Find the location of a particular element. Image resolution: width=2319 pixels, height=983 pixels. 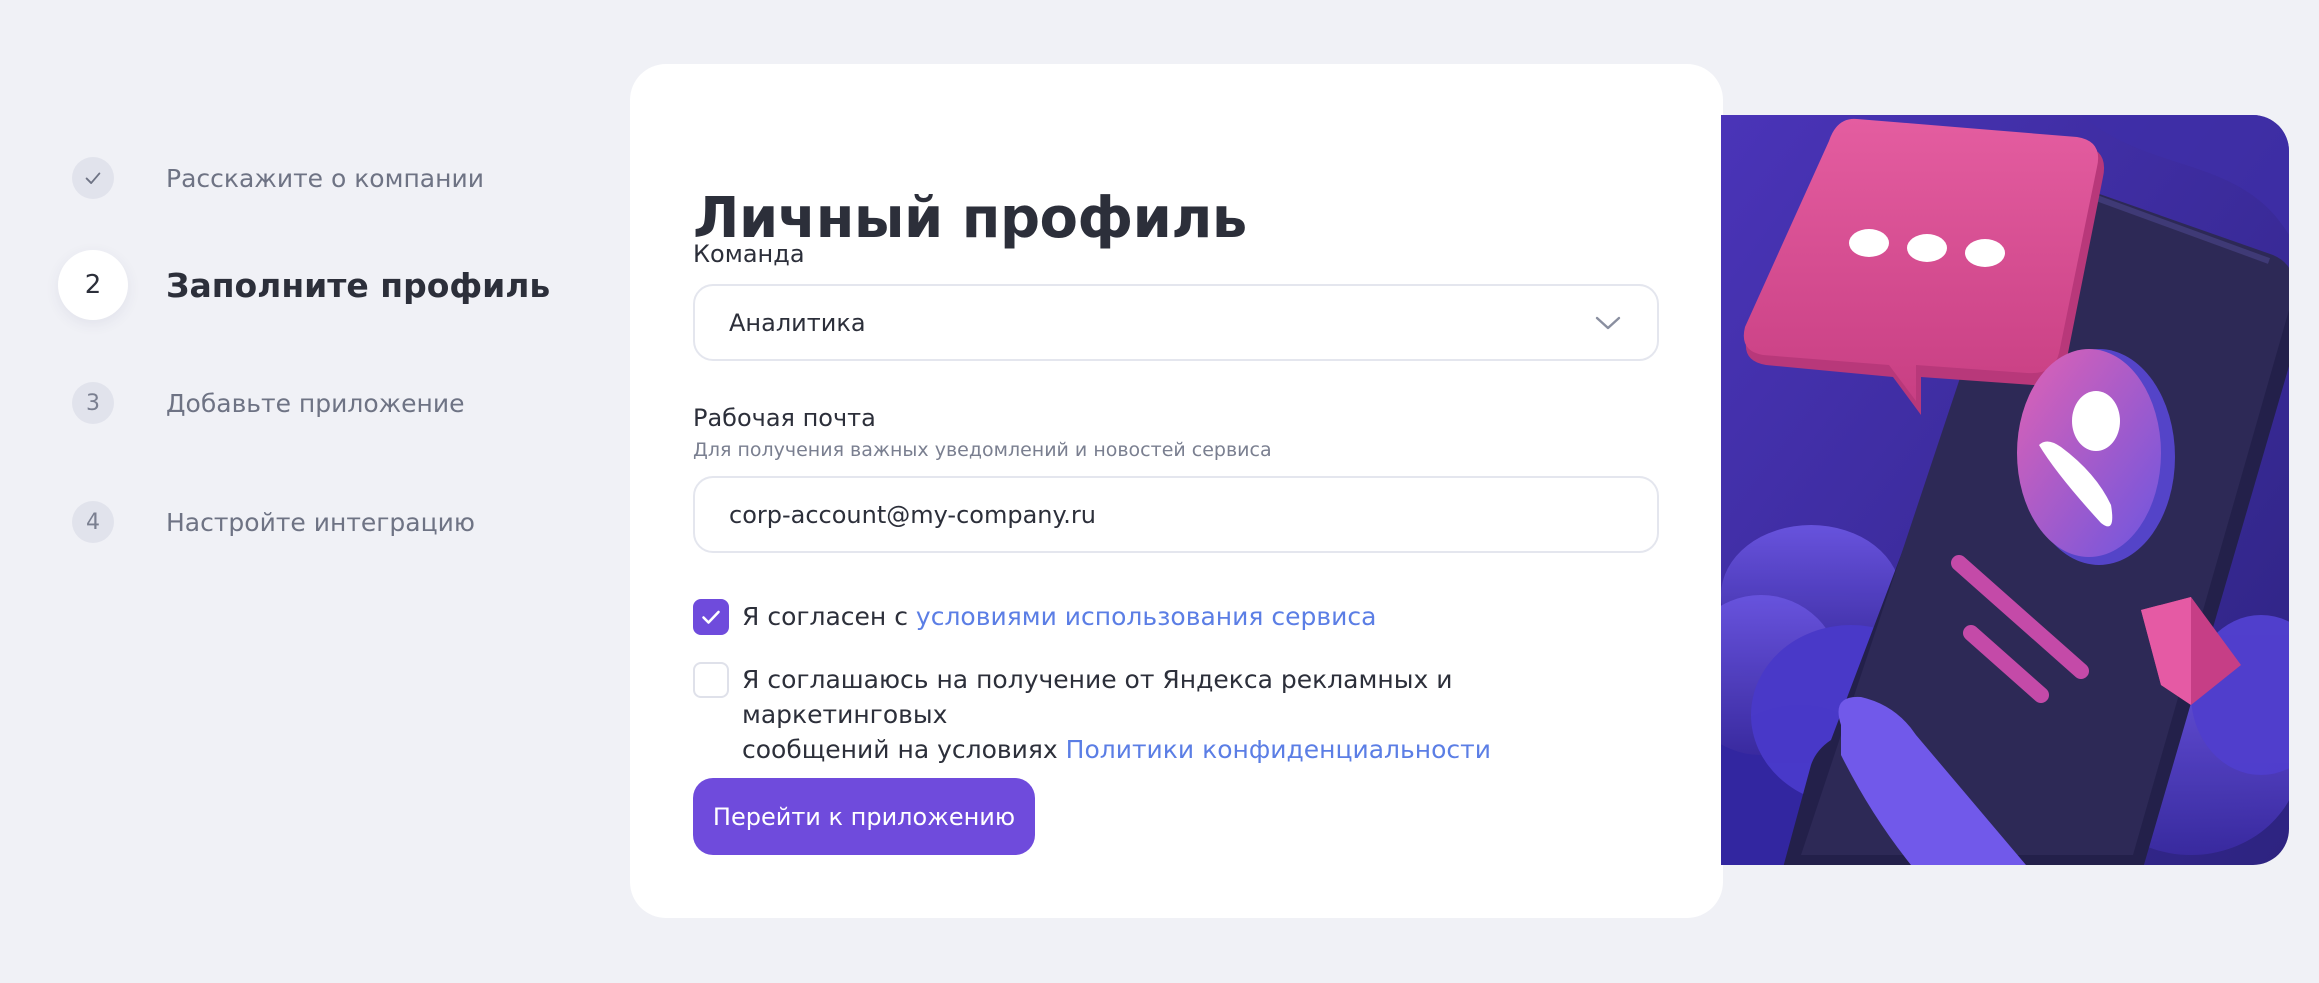

step-setup-integration: 4 Настройте интеграцию is located at coordinates (266, 522).